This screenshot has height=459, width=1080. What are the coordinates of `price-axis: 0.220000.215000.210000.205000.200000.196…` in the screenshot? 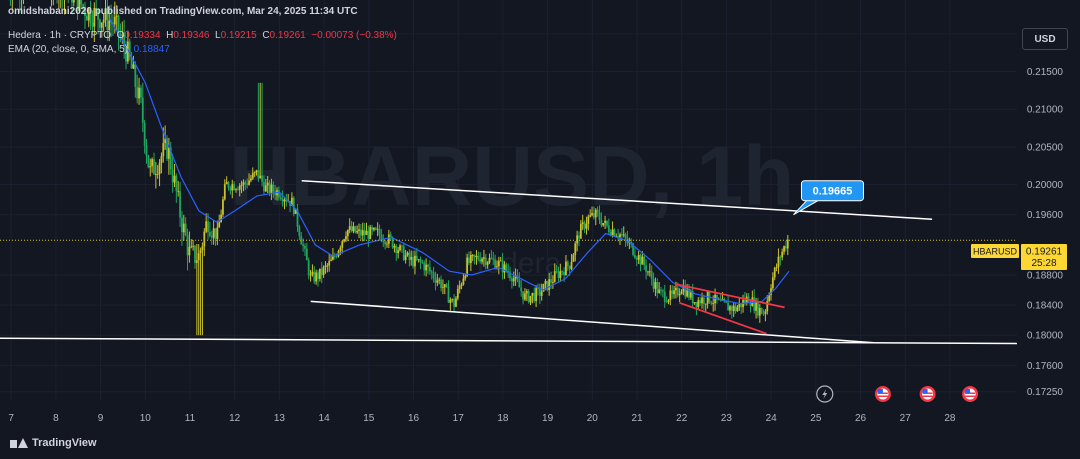 It's located at (1048, 229).